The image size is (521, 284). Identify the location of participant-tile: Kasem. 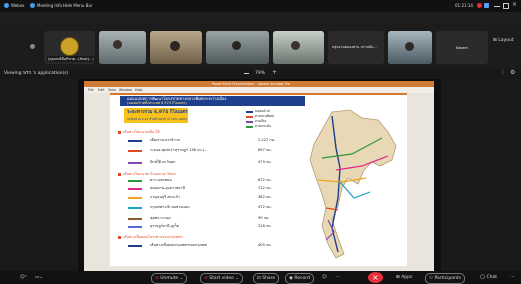
(462, 47).